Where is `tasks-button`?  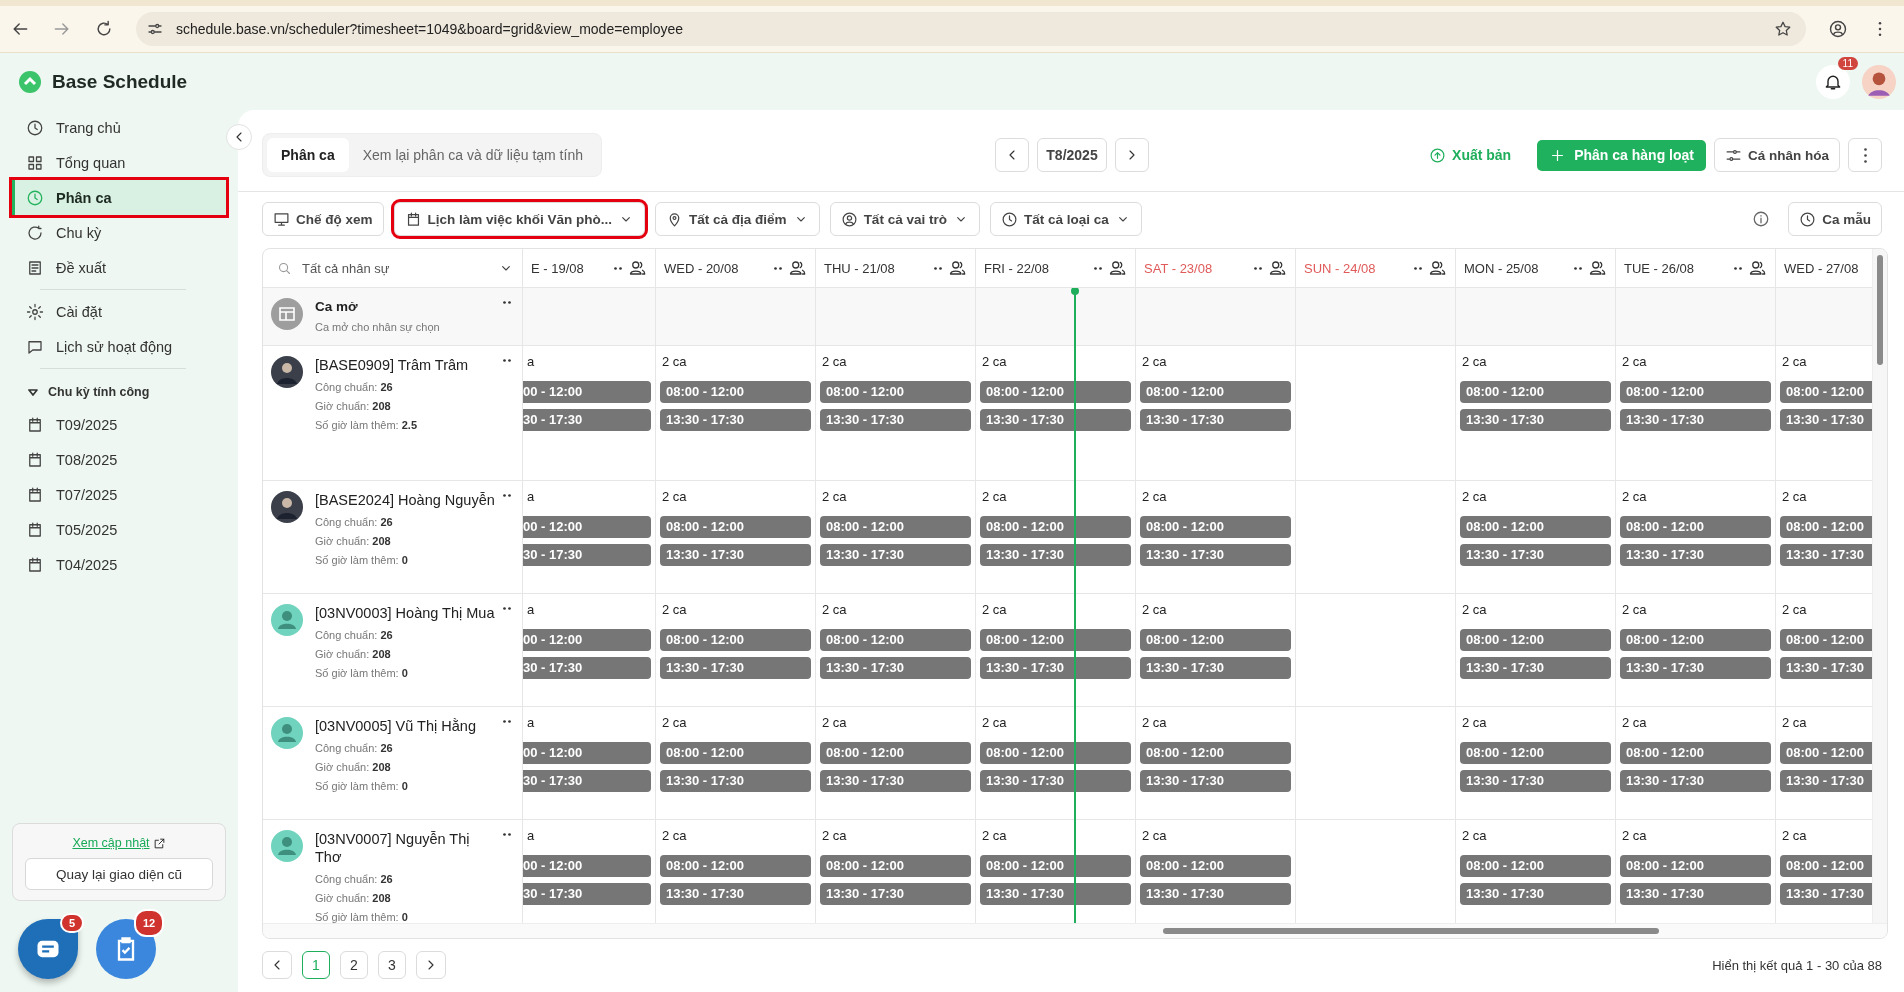 tasks-button is located at coordinates (126, 949).